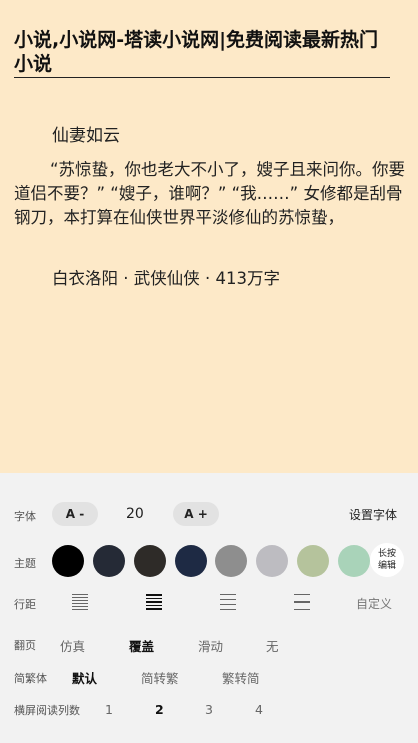  Describe the element at coordinates (25, 563) in the screenshot. I see `theme-label: 主题` at that location.